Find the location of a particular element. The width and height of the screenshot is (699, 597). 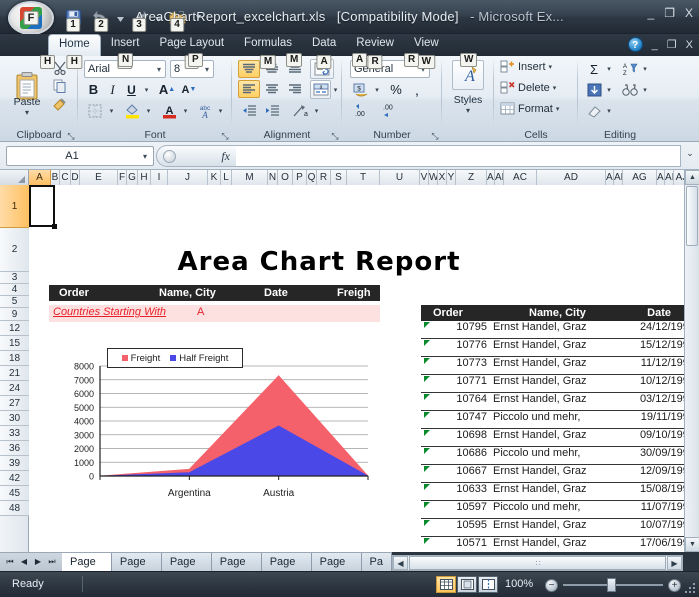

column-header-ac: AC is located at coordinates (520, 177).